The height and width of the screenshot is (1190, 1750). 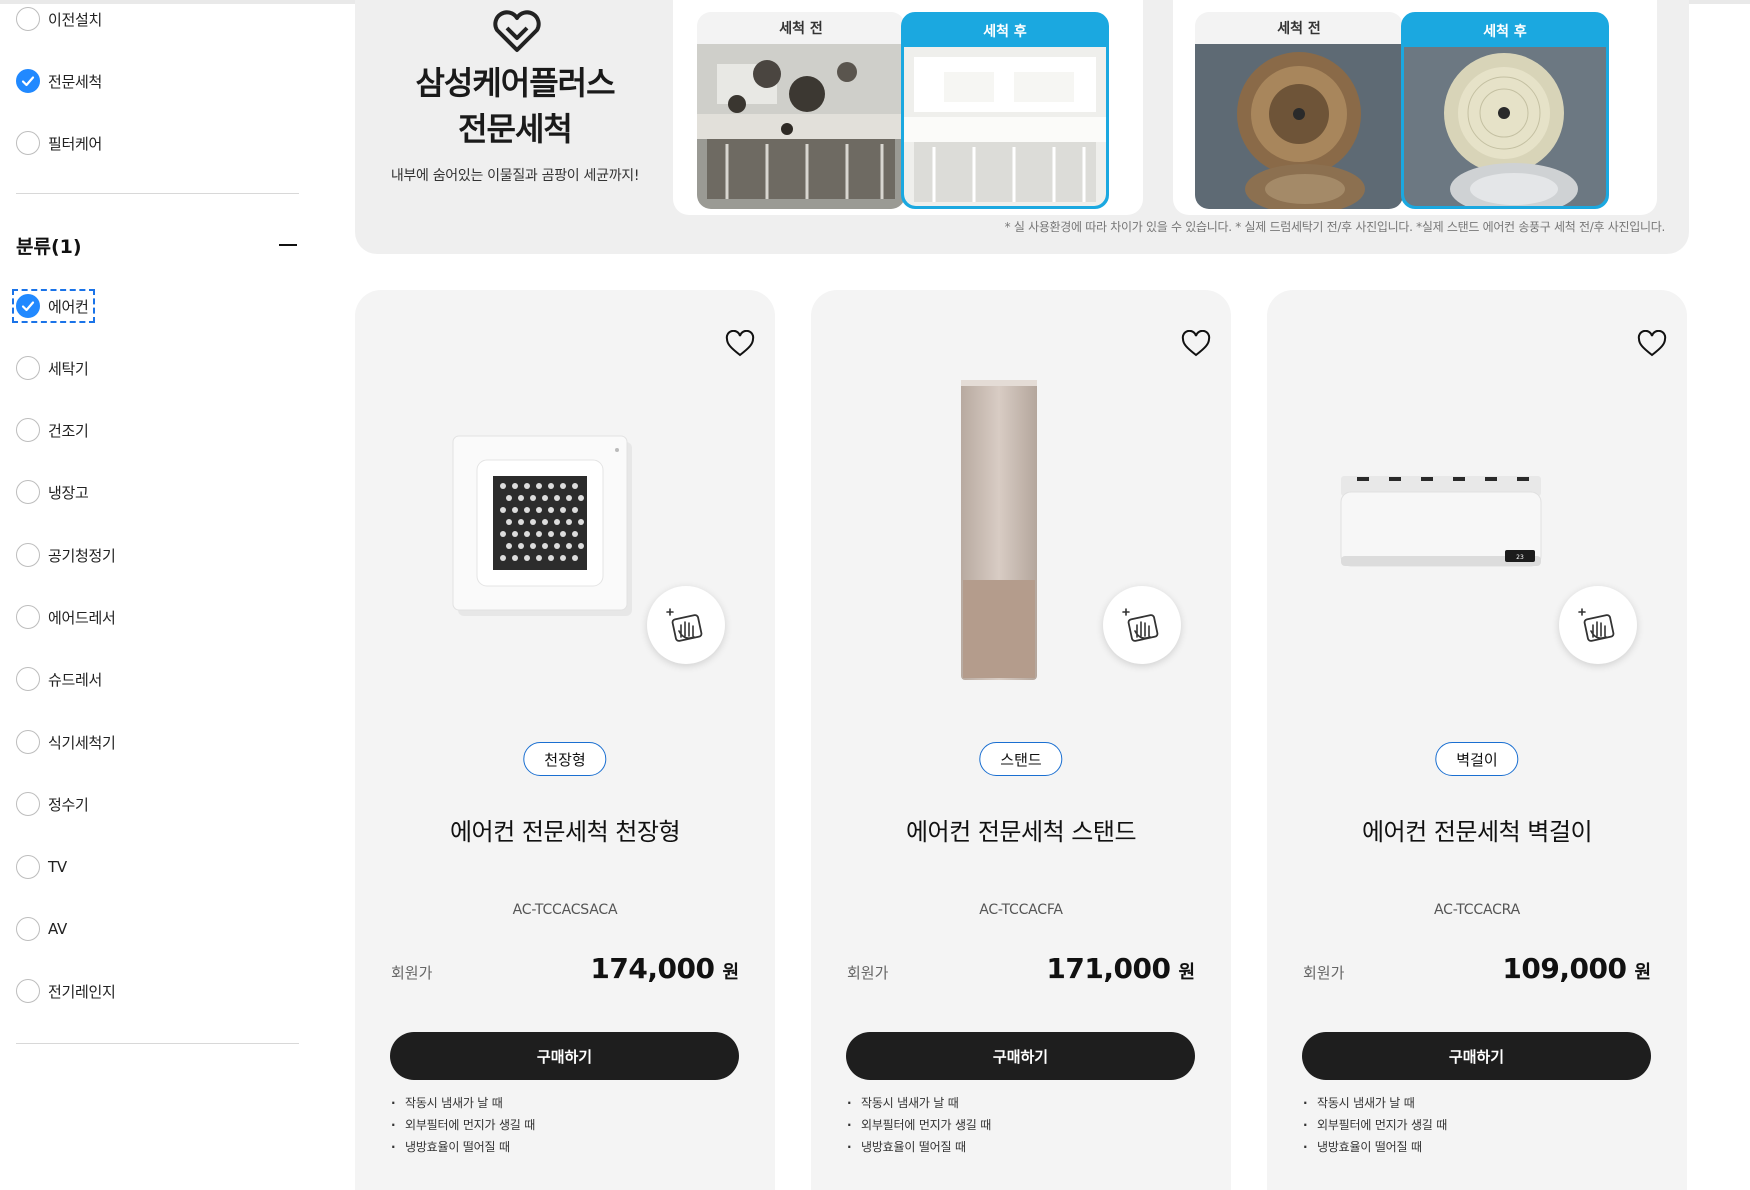 I want to click on price-value: 174,000, so click(x=652, y=968).